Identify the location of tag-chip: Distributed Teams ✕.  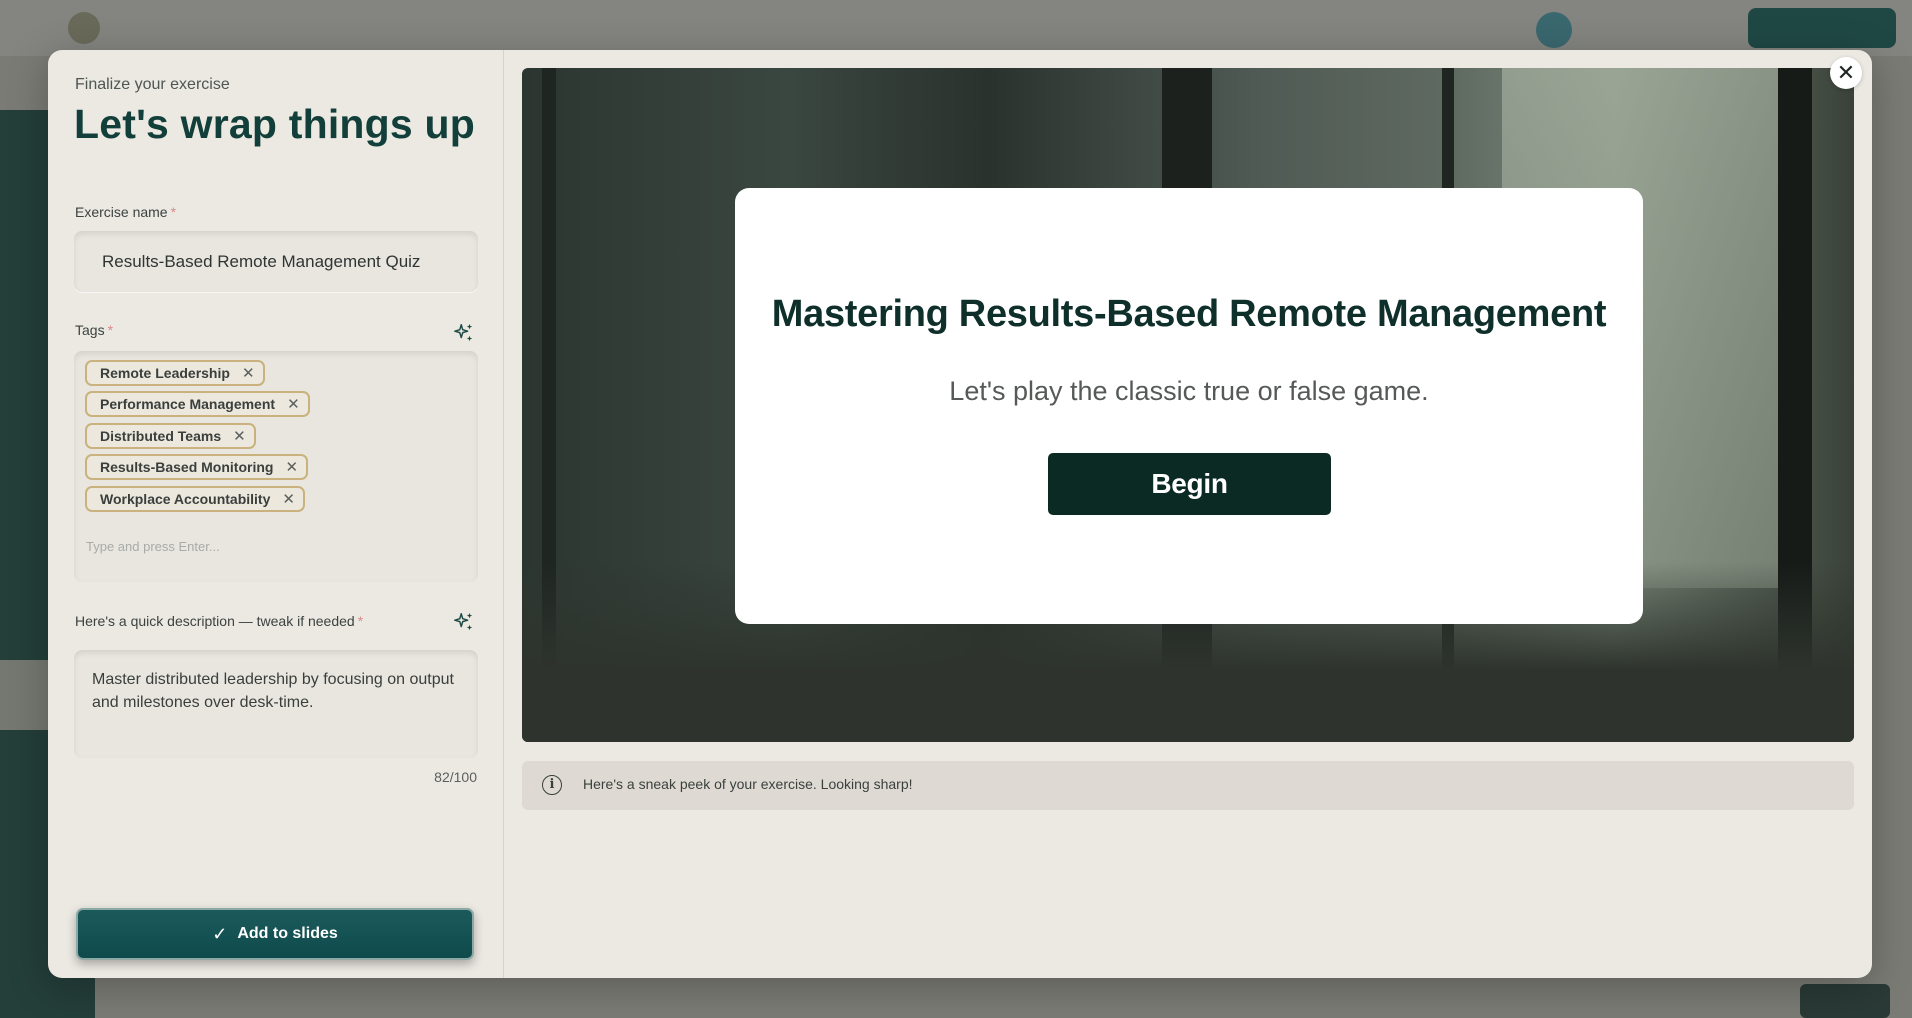
(170, 436).